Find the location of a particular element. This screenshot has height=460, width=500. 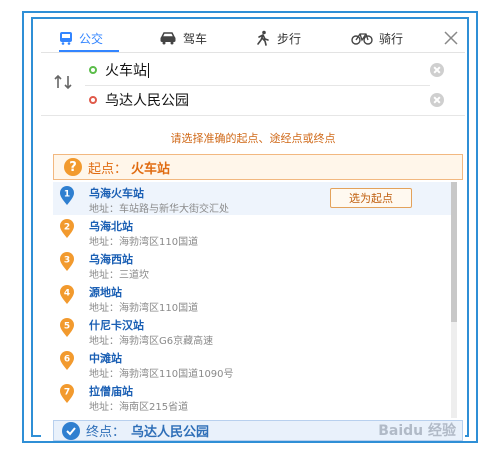

bike-icon is located at coordinates (362, 38).